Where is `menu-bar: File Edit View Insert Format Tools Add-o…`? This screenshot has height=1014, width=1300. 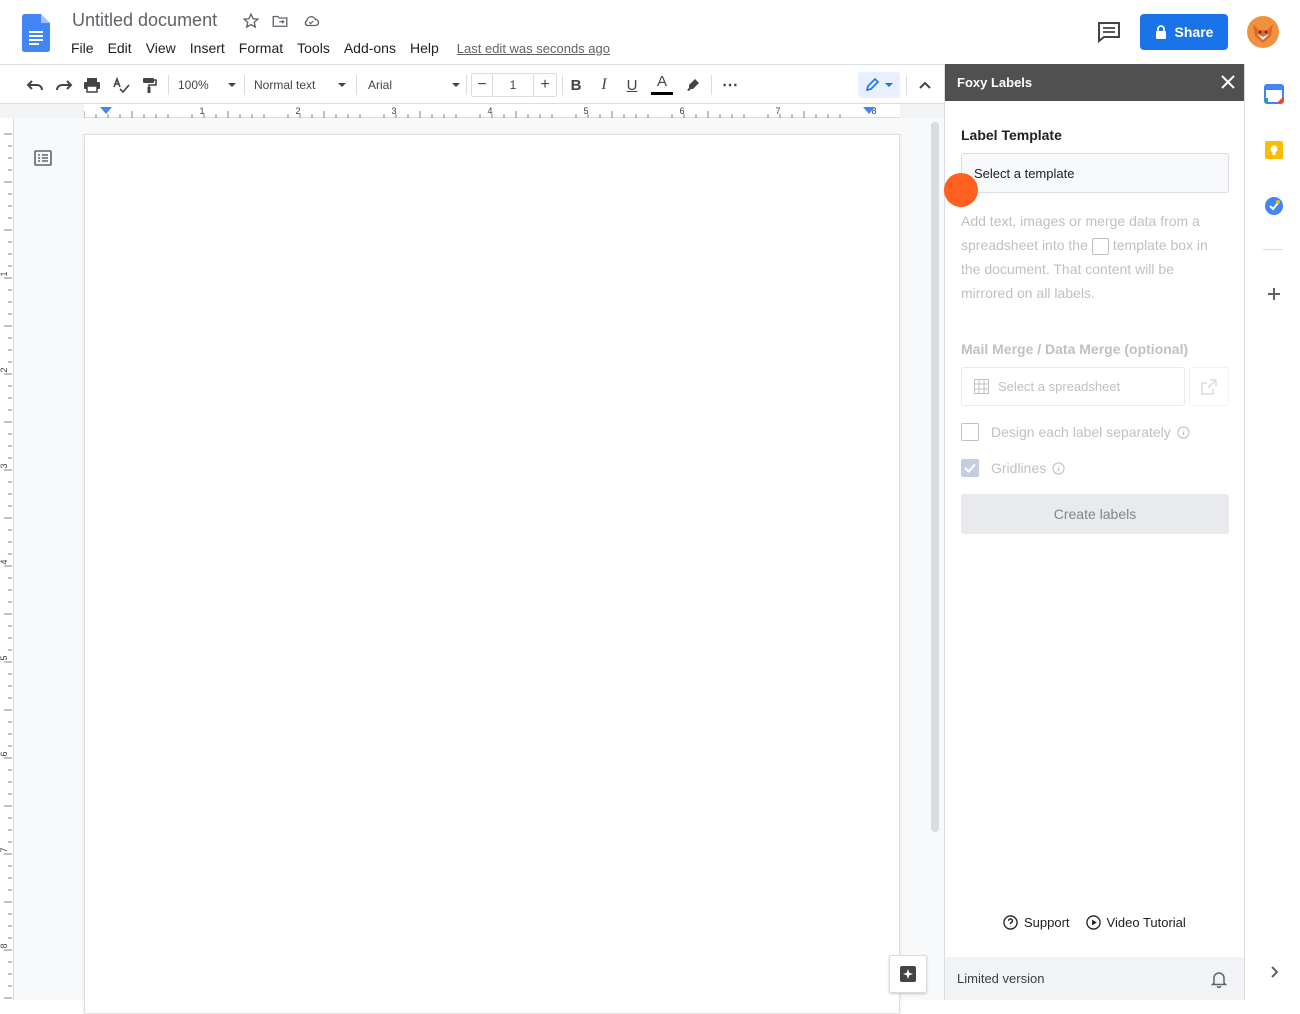 menu-bar: File Edit View Insert Format Tools Add-o… is located at coordinates (337, 49).